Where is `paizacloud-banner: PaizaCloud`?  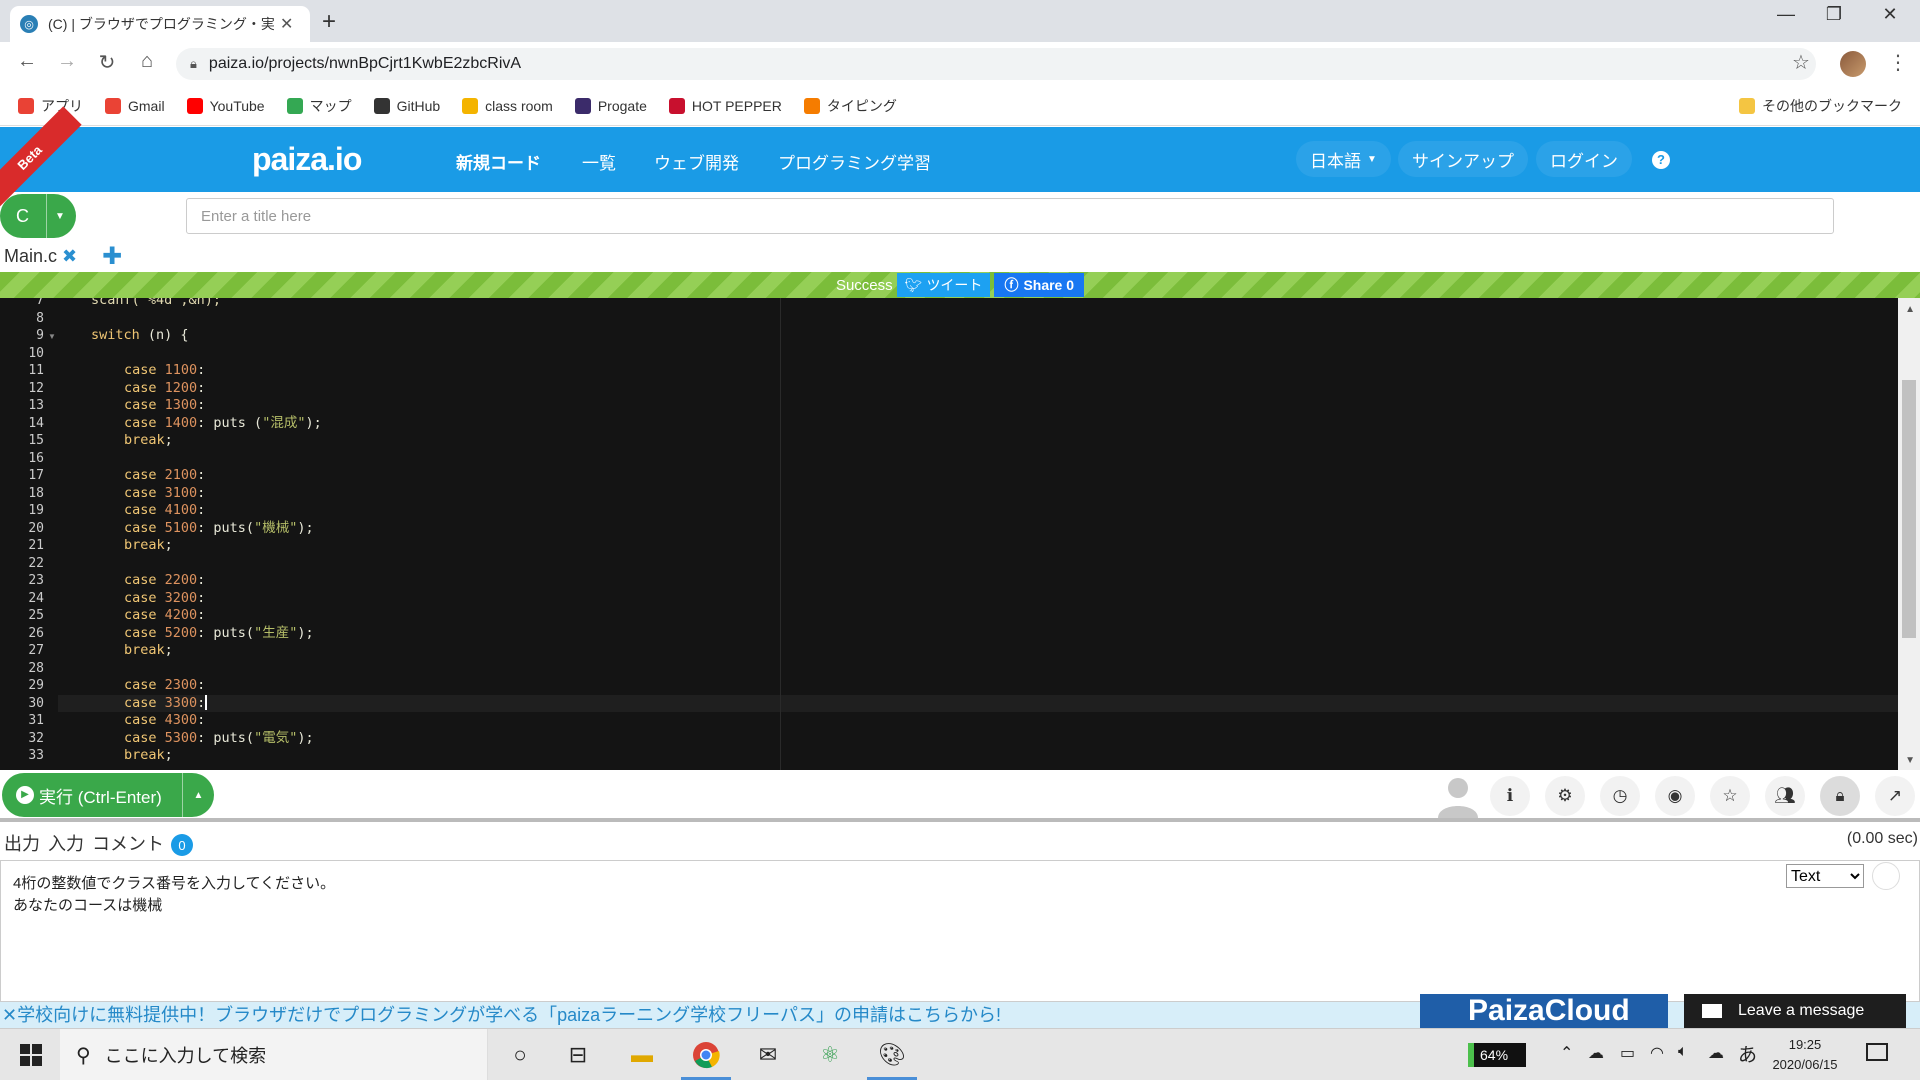
paizacloud-banner: PaizaCloud is located at coordinates (1544, 1011).